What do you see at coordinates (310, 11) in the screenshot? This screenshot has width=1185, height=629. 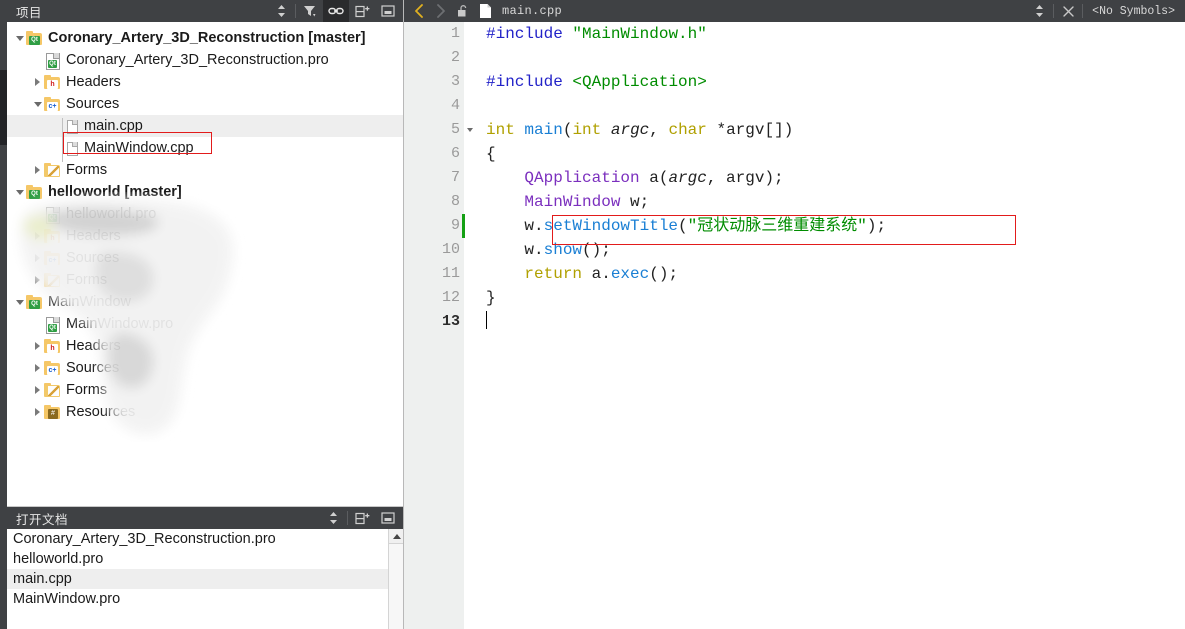 I see `filter-tree-icon` at bounding box center [310, 11].